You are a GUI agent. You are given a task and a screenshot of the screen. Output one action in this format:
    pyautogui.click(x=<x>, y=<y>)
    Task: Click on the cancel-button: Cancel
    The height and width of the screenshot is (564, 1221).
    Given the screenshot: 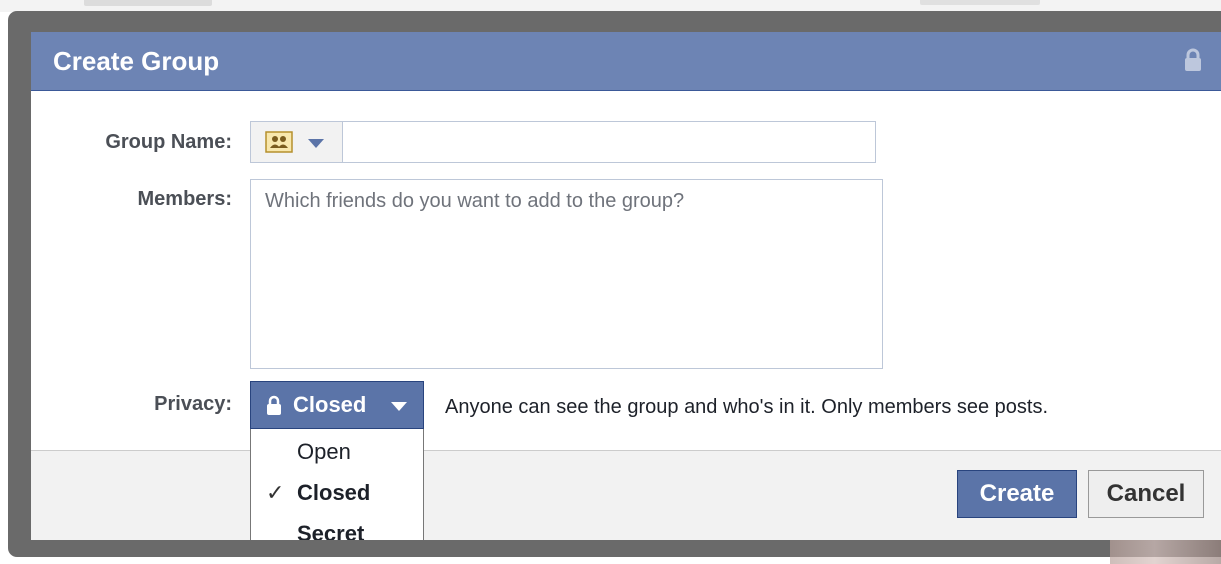 What is the action you would take?
    pyautogui.click(x=1146, y=494)
    